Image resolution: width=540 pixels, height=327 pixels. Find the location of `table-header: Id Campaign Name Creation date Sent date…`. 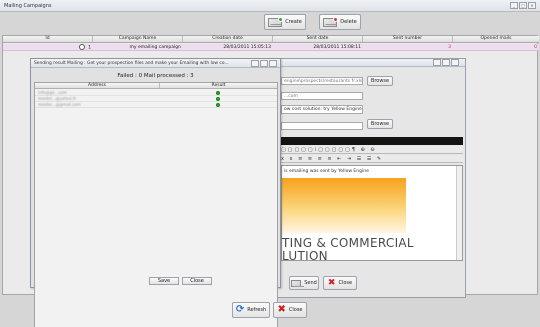

table-header: Id Campaign Name Creation date Sent date… is located at coordinates (271, 39).